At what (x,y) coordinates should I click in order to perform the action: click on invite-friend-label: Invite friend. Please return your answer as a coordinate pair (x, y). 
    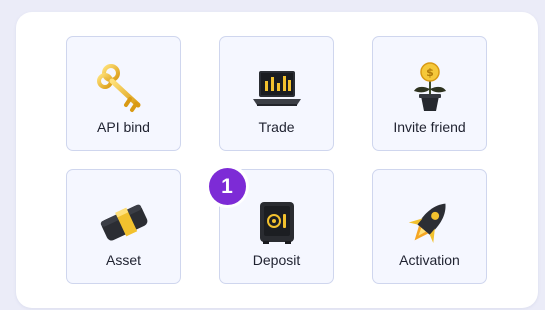
    Looking at the image, I should click on (429, 127).